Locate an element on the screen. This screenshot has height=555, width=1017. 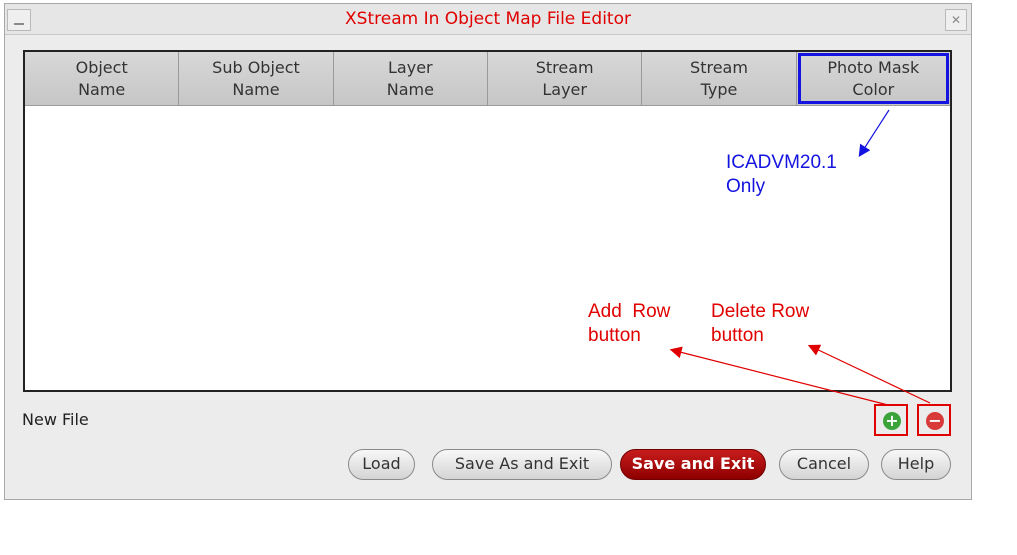
icadvm-arrow is located at coordinates (874, 133).